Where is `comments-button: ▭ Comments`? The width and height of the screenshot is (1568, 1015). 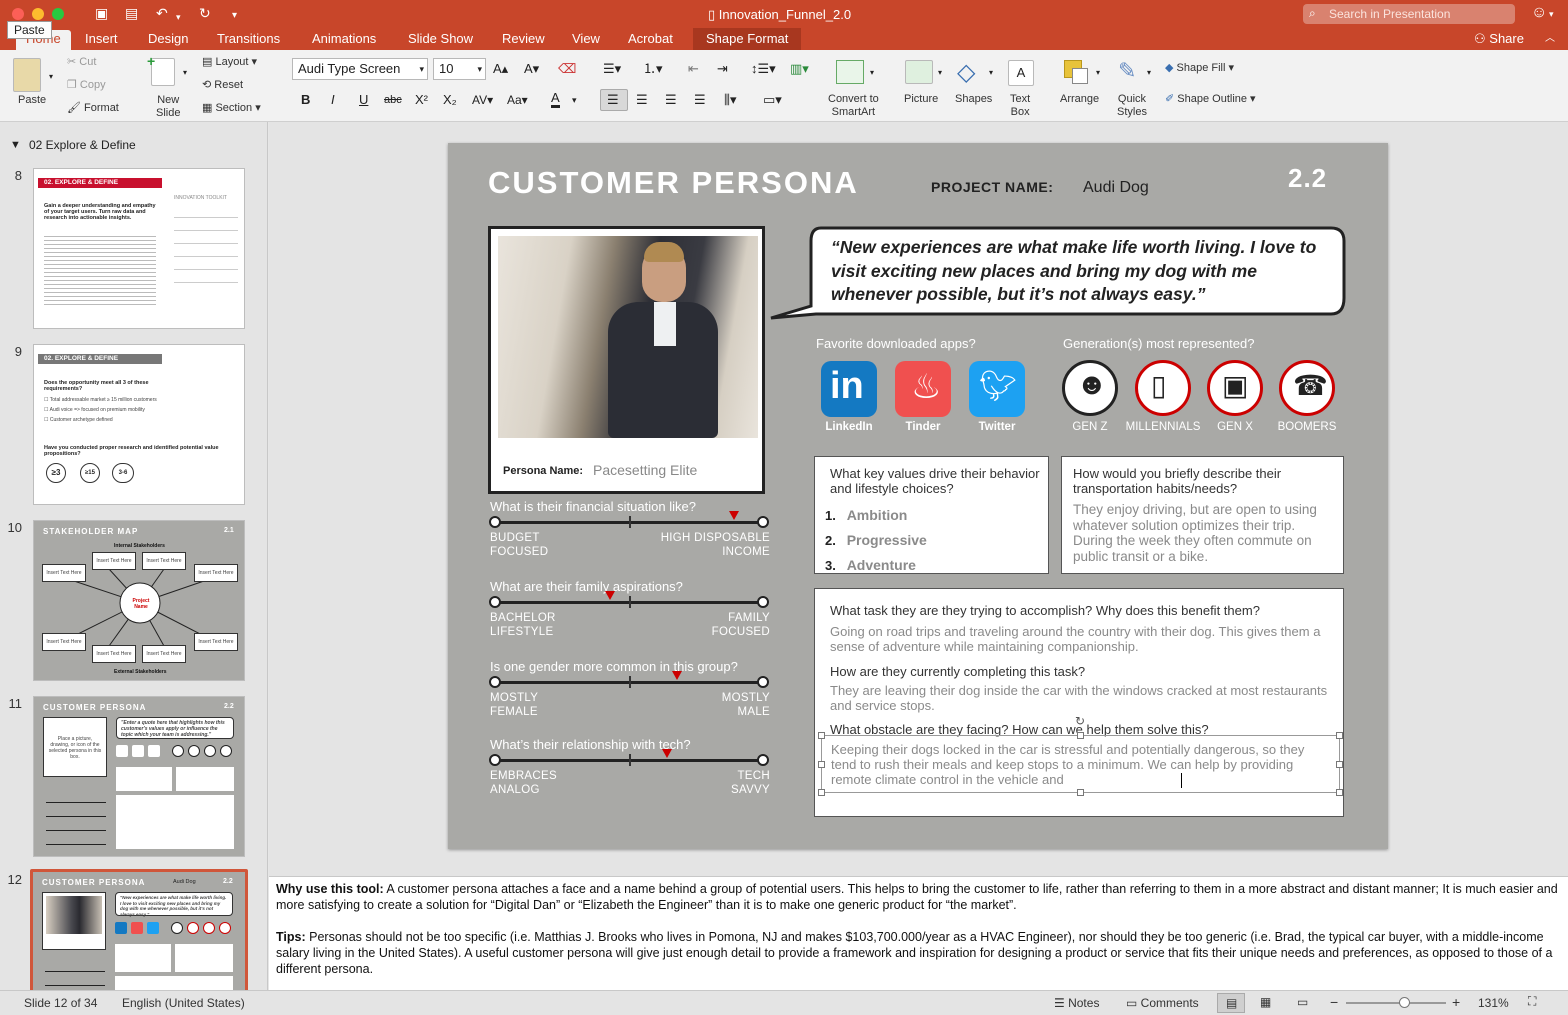
comments-button: ▭ Comments is located at coordinates (1162, 1003).